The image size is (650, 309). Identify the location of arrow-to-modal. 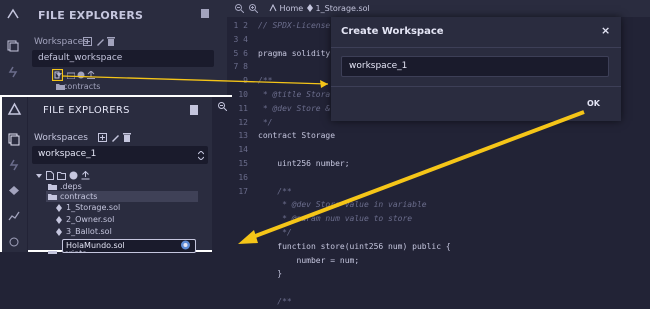
(195, 80).